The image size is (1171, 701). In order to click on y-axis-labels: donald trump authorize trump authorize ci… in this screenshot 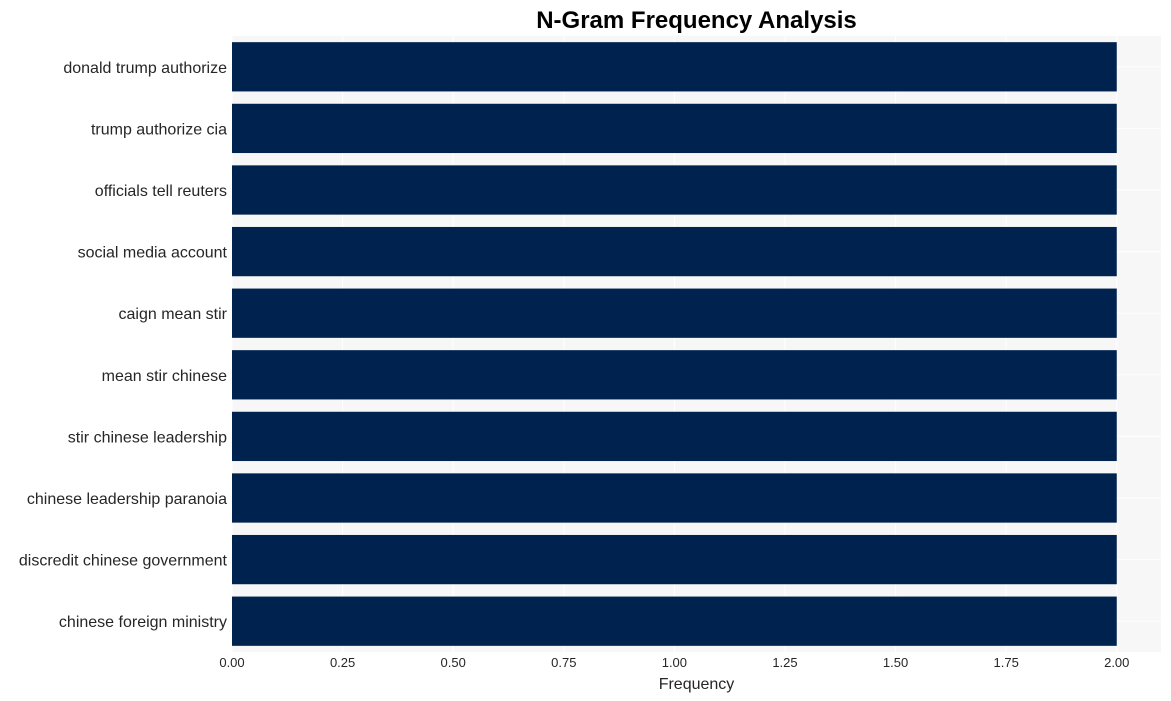, I will do `click(123, 345)`.